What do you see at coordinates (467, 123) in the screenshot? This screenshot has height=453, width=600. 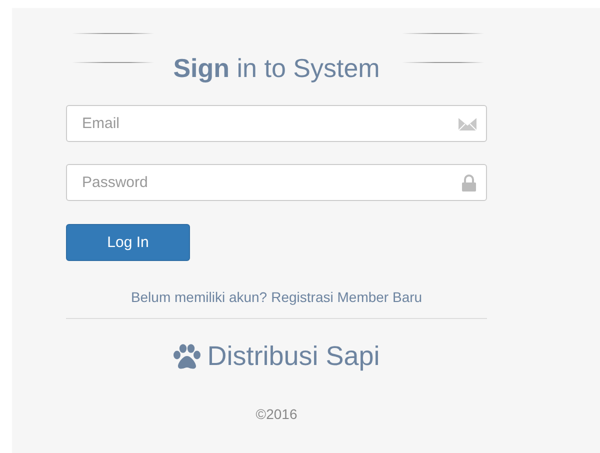 I see `mail-icon` at bounding box center [467, 123].